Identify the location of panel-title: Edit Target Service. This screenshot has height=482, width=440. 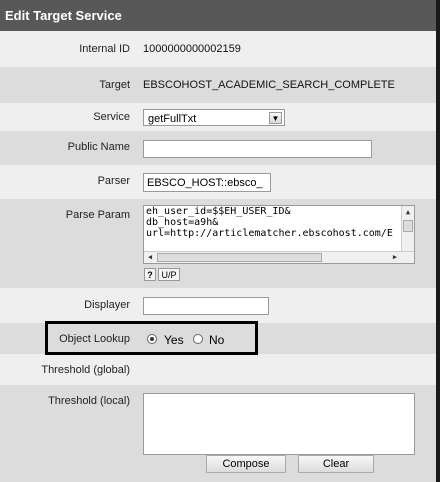
(218, 15).